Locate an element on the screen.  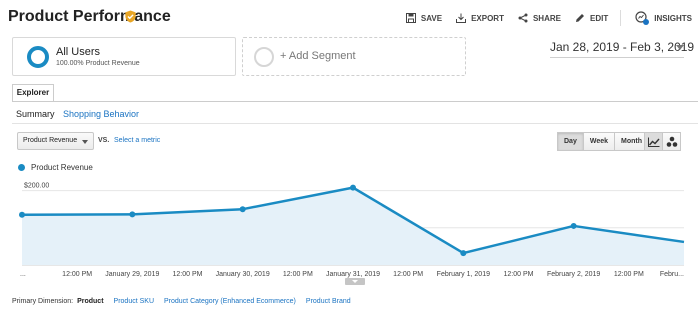
dimension-product: Product is located at coordinates (90, 301).